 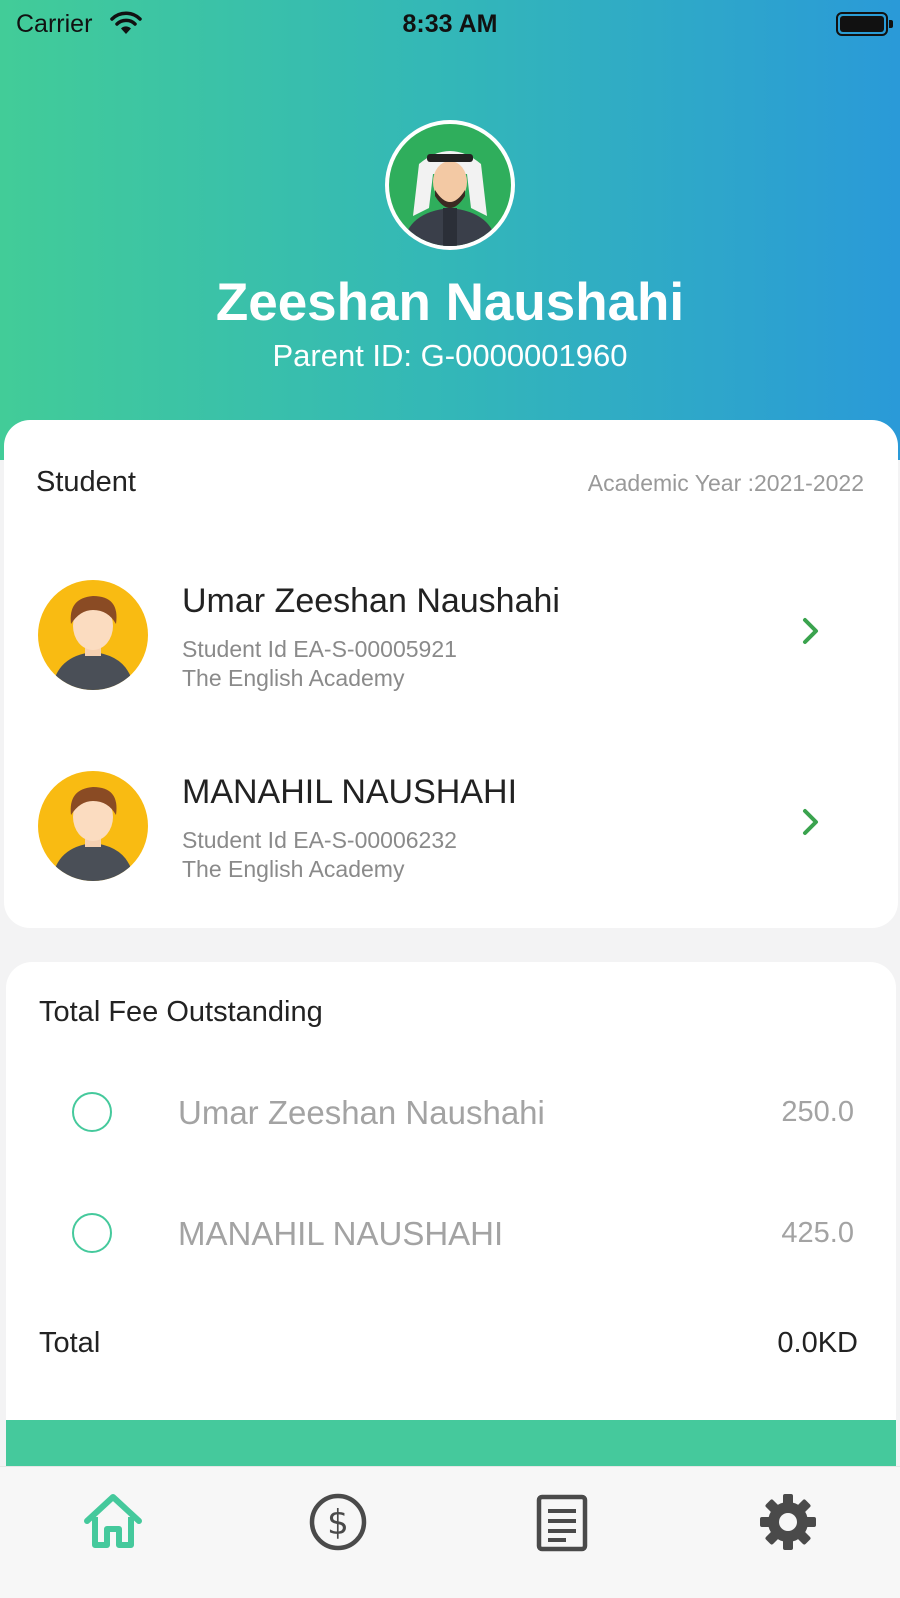 I want to click on battery-icon, so click(x=864, y=24).